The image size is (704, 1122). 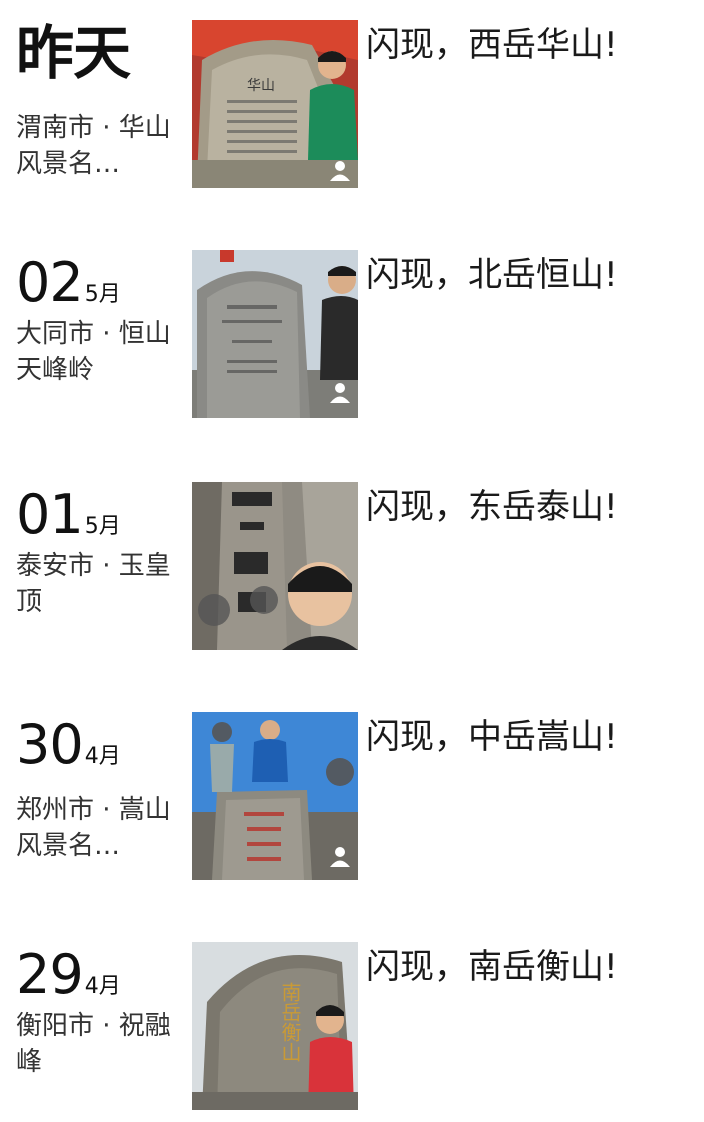 What do you see at coordinates (492, 275) in the screenshot?
I see `caption-text: 闪现，北岳恒山!` at bounding box center [492, 275].